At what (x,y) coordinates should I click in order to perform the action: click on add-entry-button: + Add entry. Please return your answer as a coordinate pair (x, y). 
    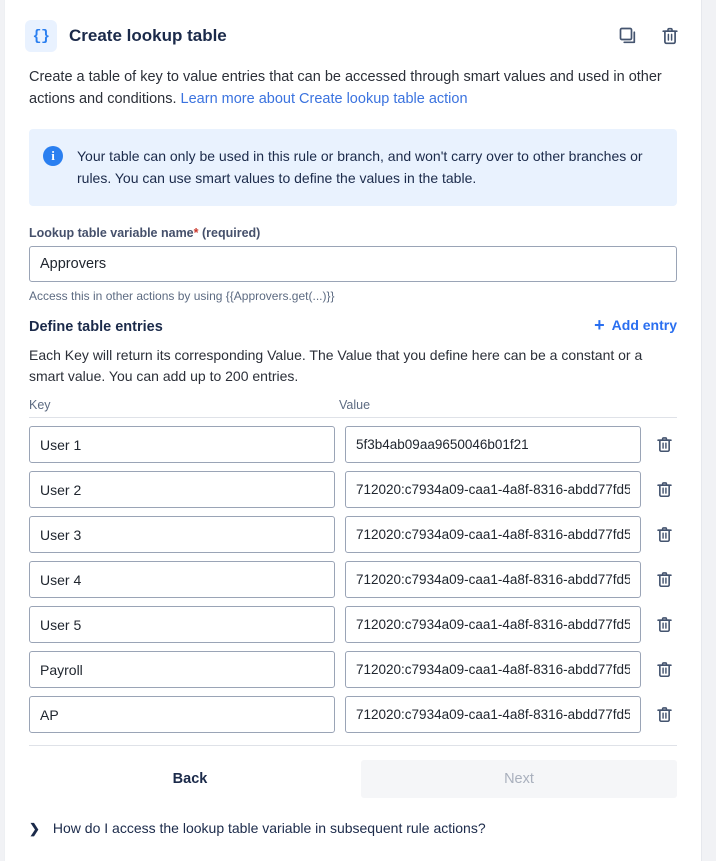
    Looking at the image, I should click on (635, 325).